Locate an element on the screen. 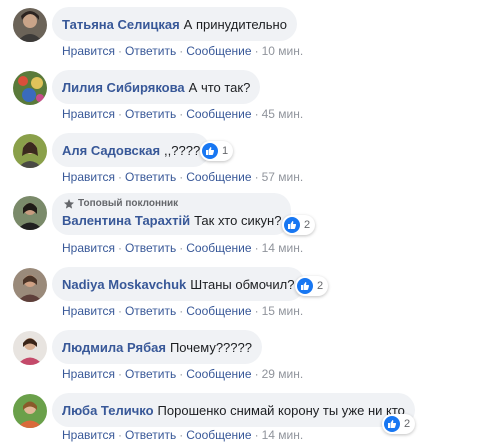 The image size is (501, 448). comment-actions: Нравится · Ответить · Сообщение · 45 мин. is located at coordinates (182, 114).